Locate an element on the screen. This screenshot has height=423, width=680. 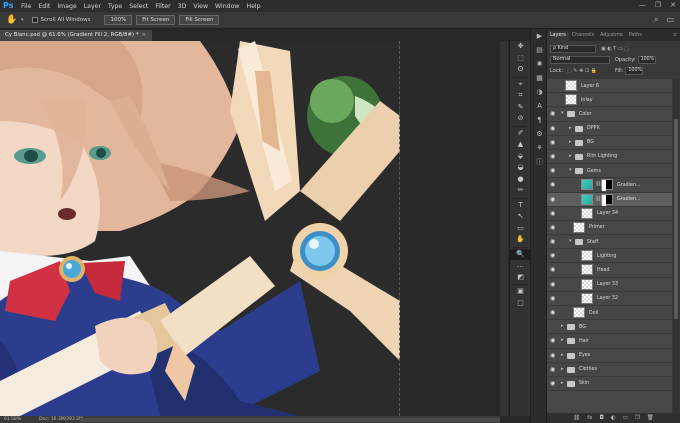
menu-item-3d: 3D is located at coordinates (182, 6).